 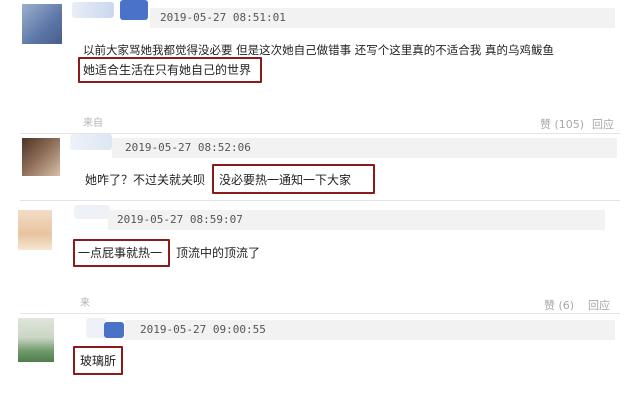 What do you see at coordinates (145, 180) in the screenshot?
I see `comment-text: 她咋了？不过关就关呗` at bounding box center [145, 180].